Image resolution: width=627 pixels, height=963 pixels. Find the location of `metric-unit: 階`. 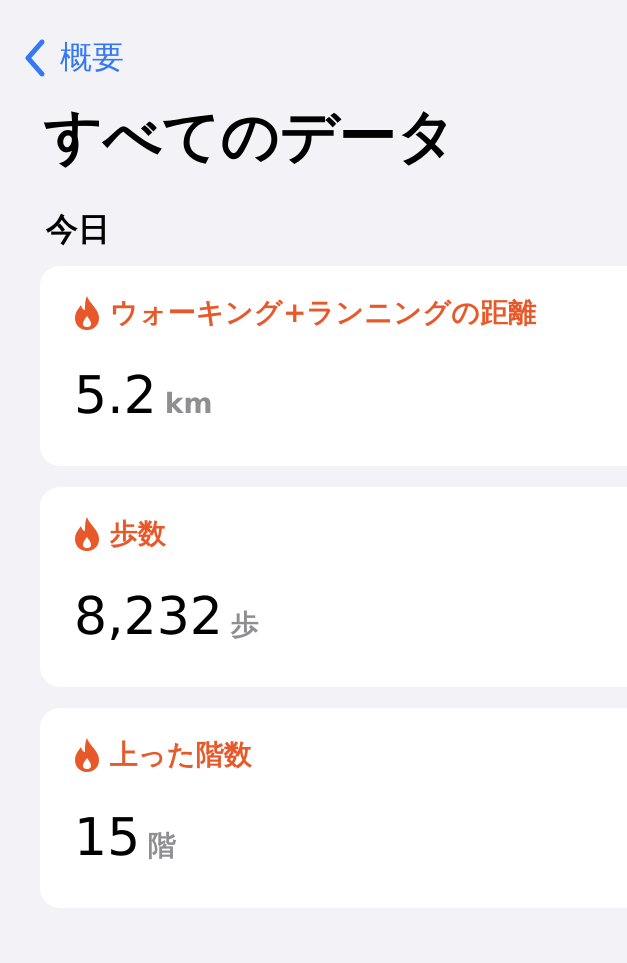

metric-unit: 階 is located at coordinates (162, 846).